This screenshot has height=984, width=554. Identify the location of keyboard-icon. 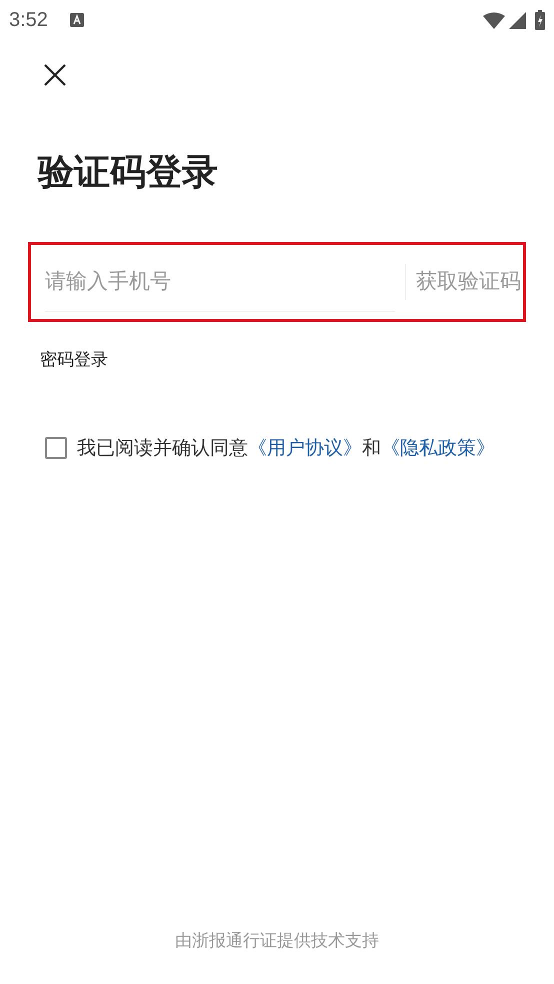
(77, 20).